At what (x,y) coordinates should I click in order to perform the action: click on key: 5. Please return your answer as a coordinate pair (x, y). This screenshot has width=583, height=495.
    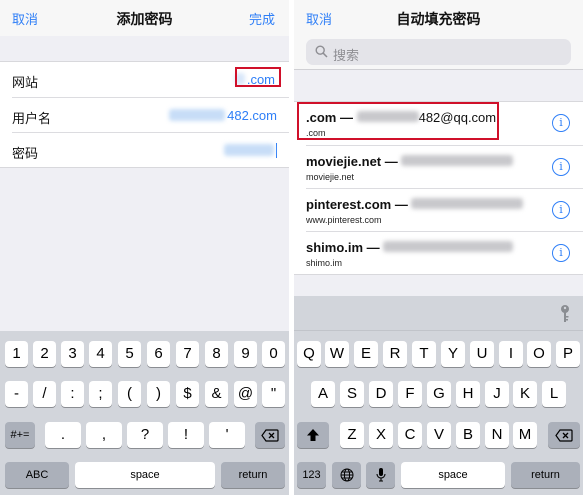
    Looking at the image, I should click on (129, 354).